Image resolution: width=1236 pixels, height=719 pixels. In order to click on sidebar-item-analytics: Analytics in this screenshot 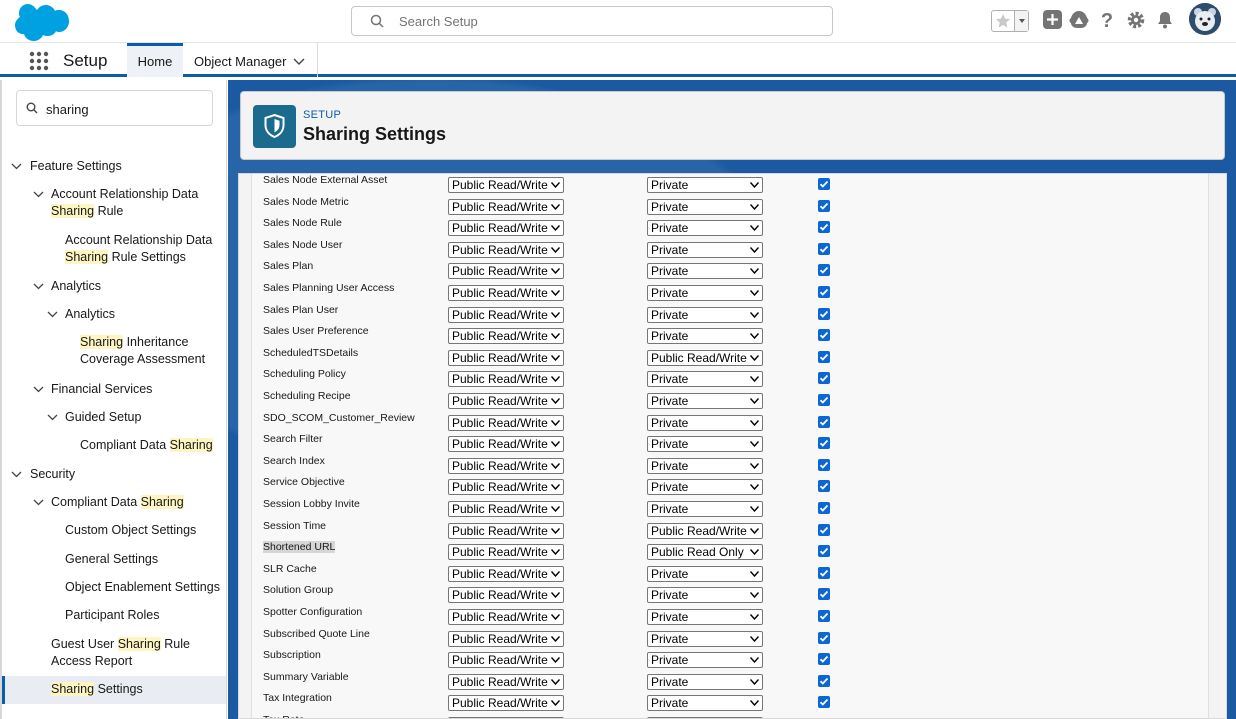, I will do `click(114, 288)`.